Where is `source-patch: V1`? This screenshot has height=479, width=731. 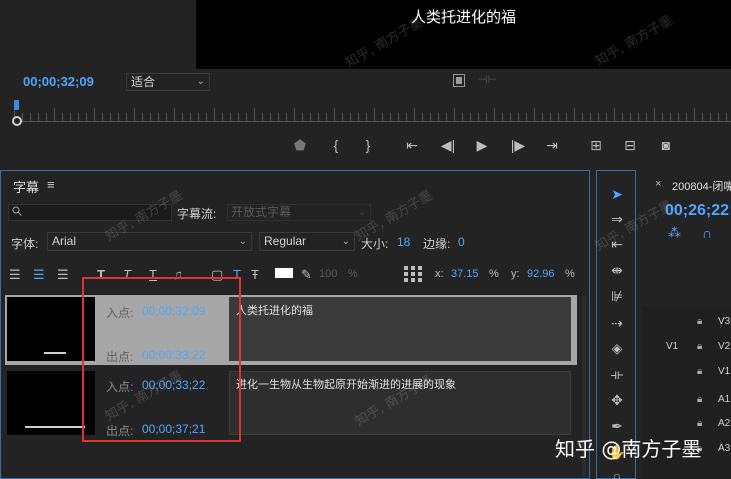
source-patch: V1 is located at coordinates (672, 346).